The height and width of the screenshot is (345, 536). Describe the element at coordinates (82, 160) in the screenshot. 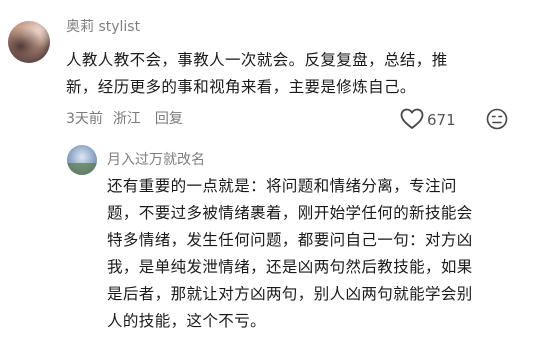

I see `reply-avatar` at that location.